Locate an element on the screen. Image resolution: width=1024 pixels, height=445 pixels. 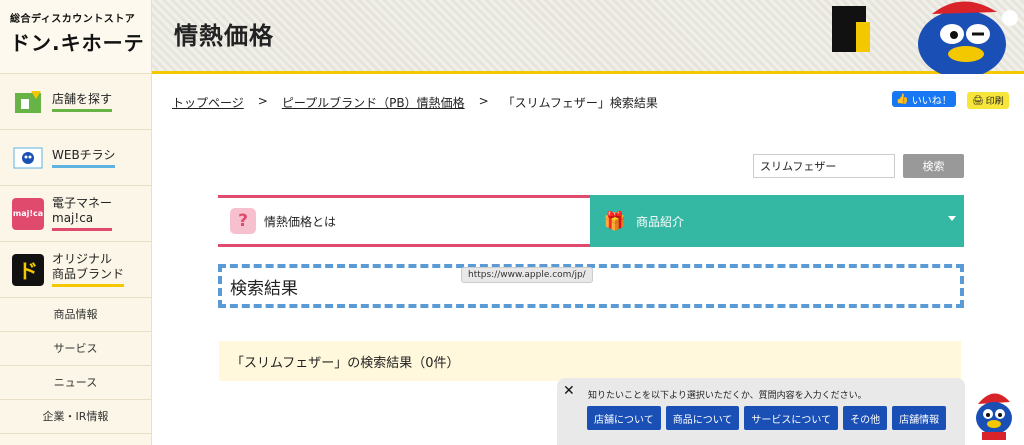
sidebar-item-web-flyer: WEBチラシ is located at coordinates (75, 158).